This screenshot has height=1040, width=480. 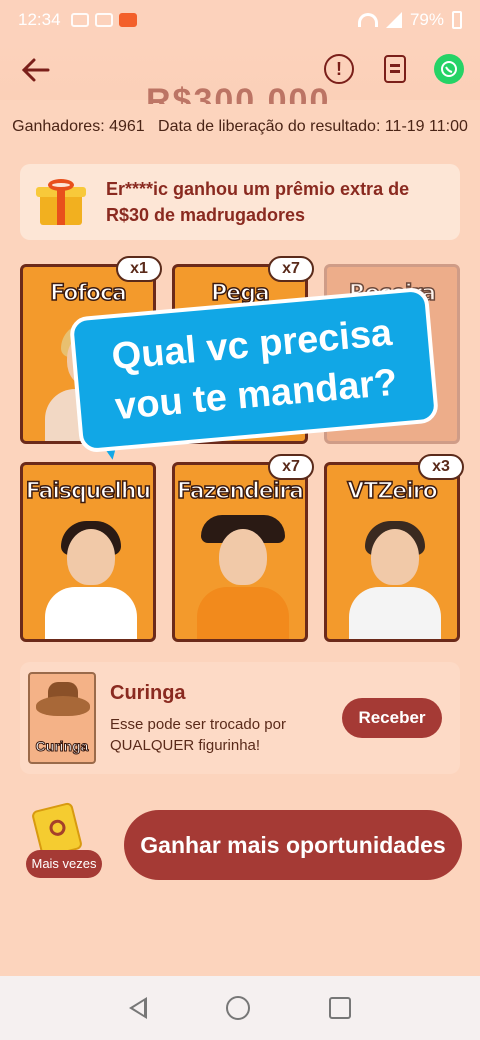 I want to click on receive-button: Receber, so click(x=392, y=718).